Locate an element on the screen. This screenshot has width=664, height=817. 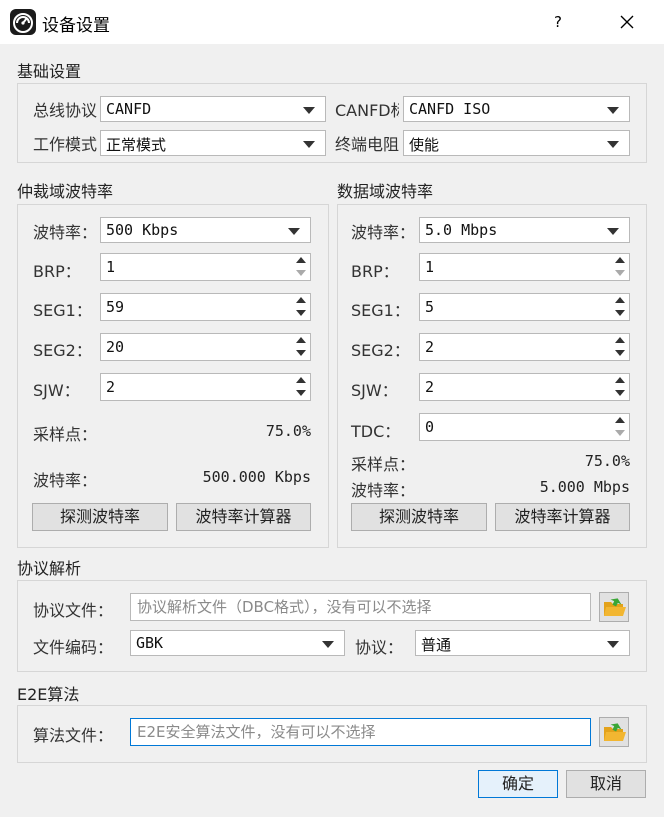
data-baud-title: 数据域波特率 is located at coordinates (385, 191).